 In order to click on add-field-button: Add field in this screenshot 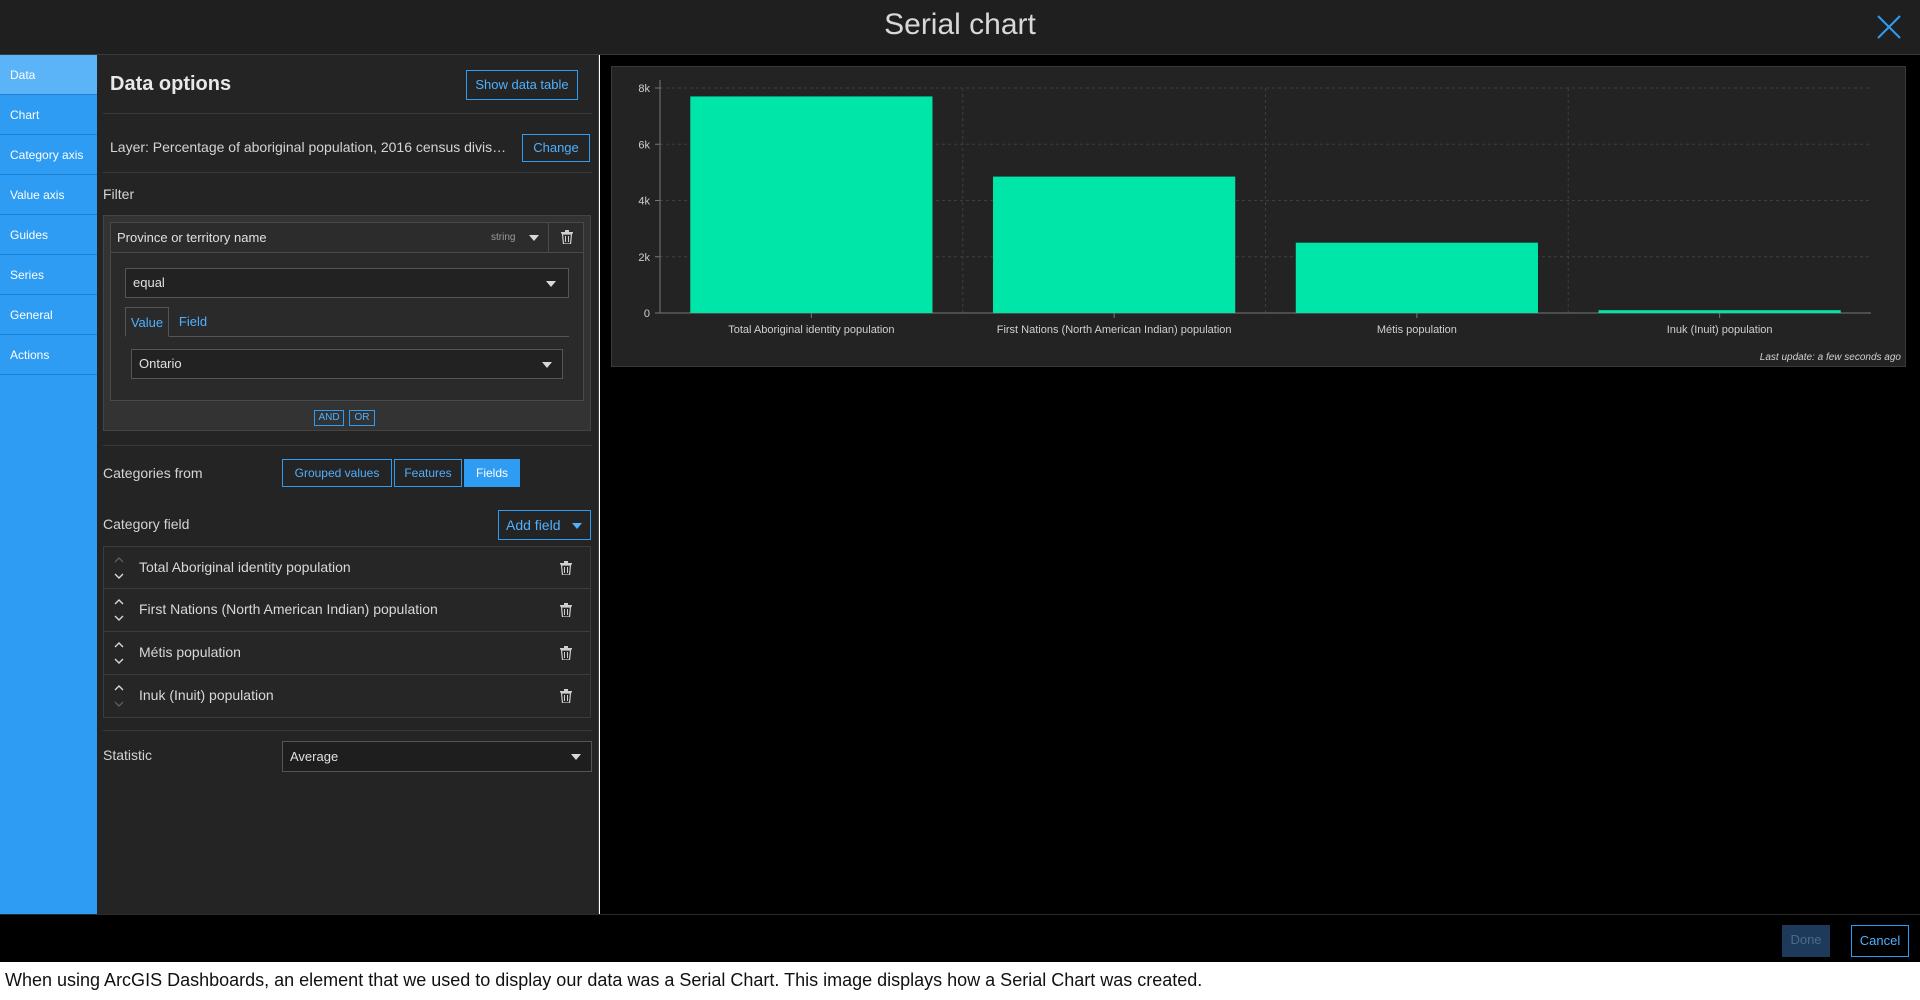, I will do `click(544, 525)`.